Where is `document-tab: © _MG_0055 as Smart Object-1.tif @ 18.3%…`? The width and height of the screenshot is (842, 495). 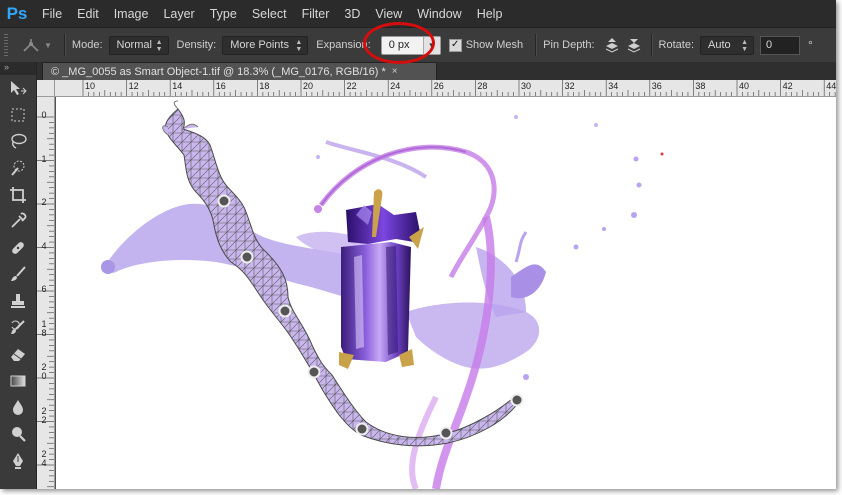 document-tab: © _MG_0055 as Smart Object-1.tif @ 18.3%… is located at coordinates (239, 71).